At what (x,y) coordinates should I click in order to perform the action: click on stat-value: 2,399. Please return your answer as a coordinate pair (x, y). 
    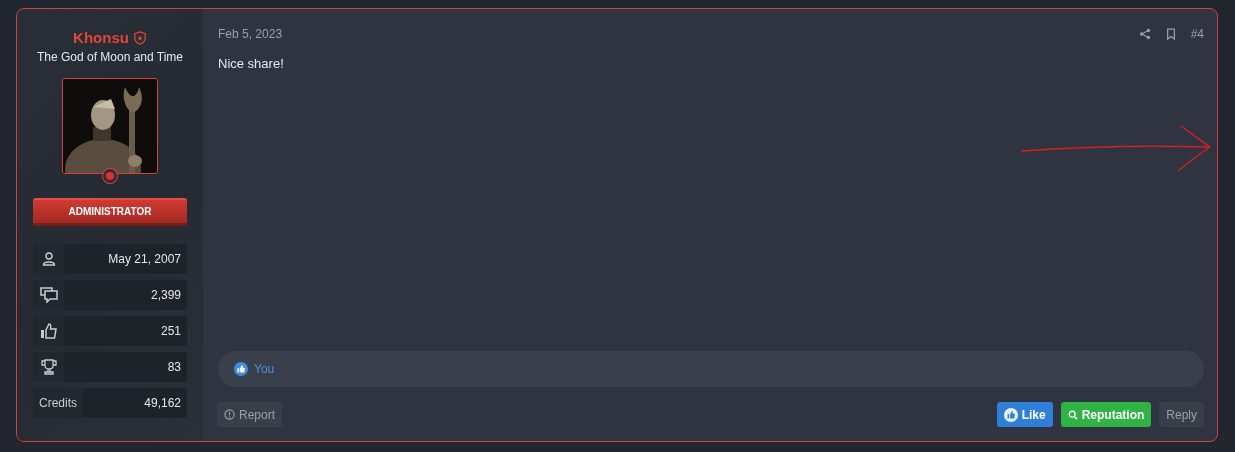
    Looking at the image, I should click on (166, 295).